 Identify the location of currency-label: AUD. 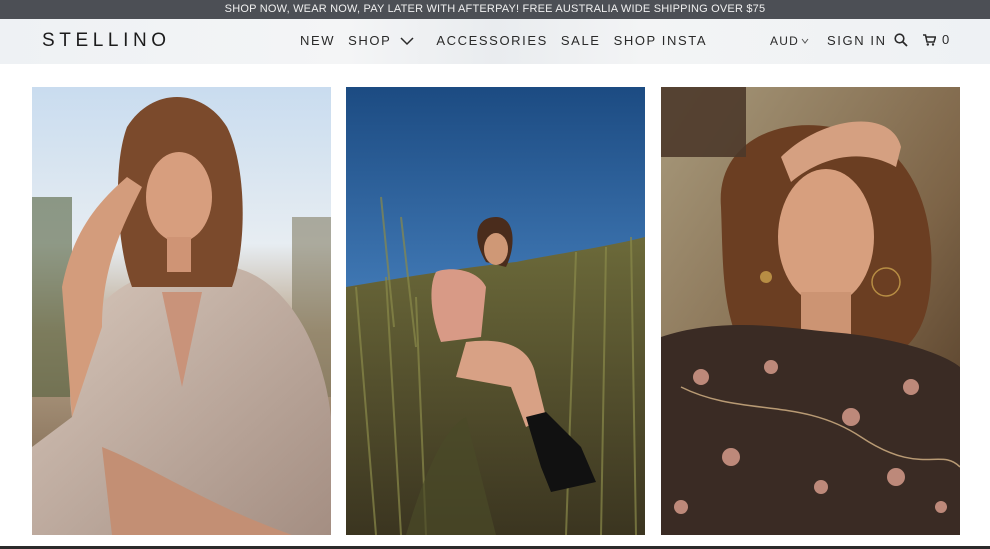
(784, 41).